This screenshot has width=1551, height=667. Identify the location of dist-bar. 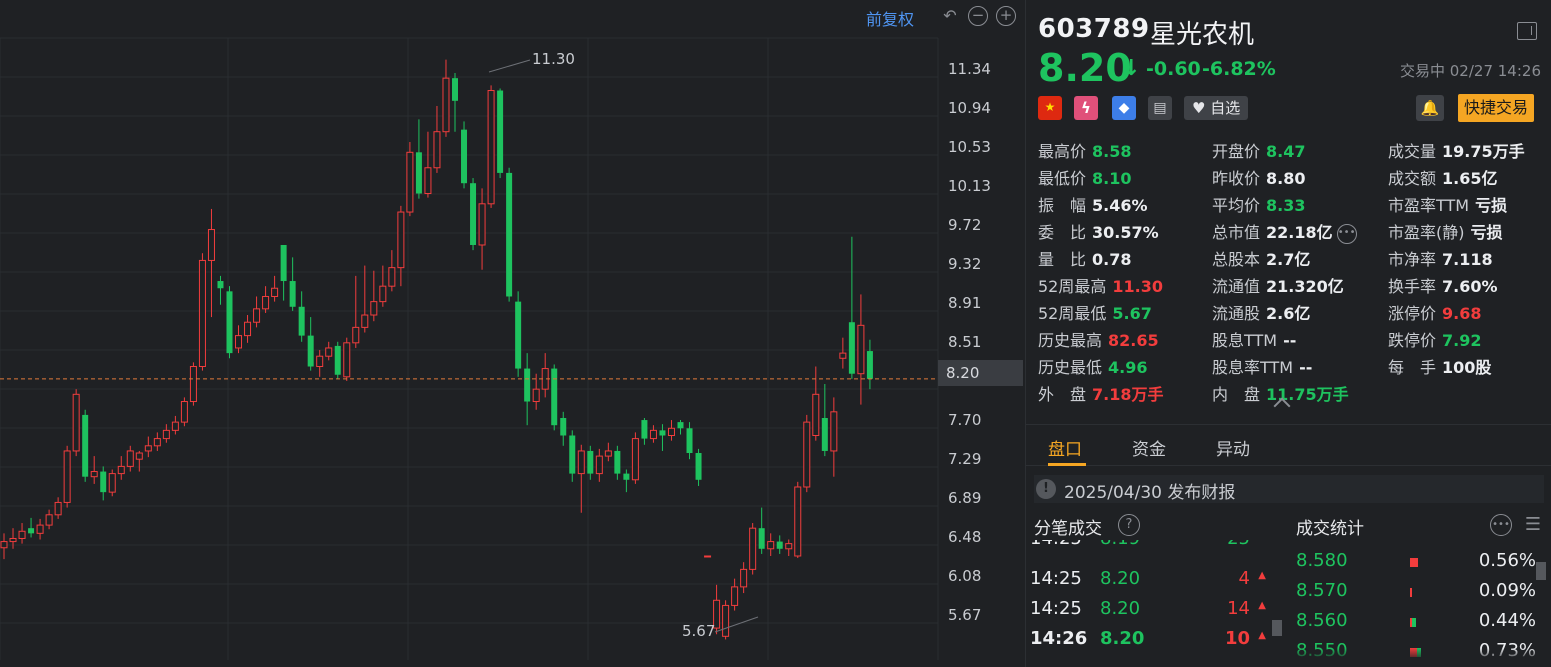
(1414, 562).